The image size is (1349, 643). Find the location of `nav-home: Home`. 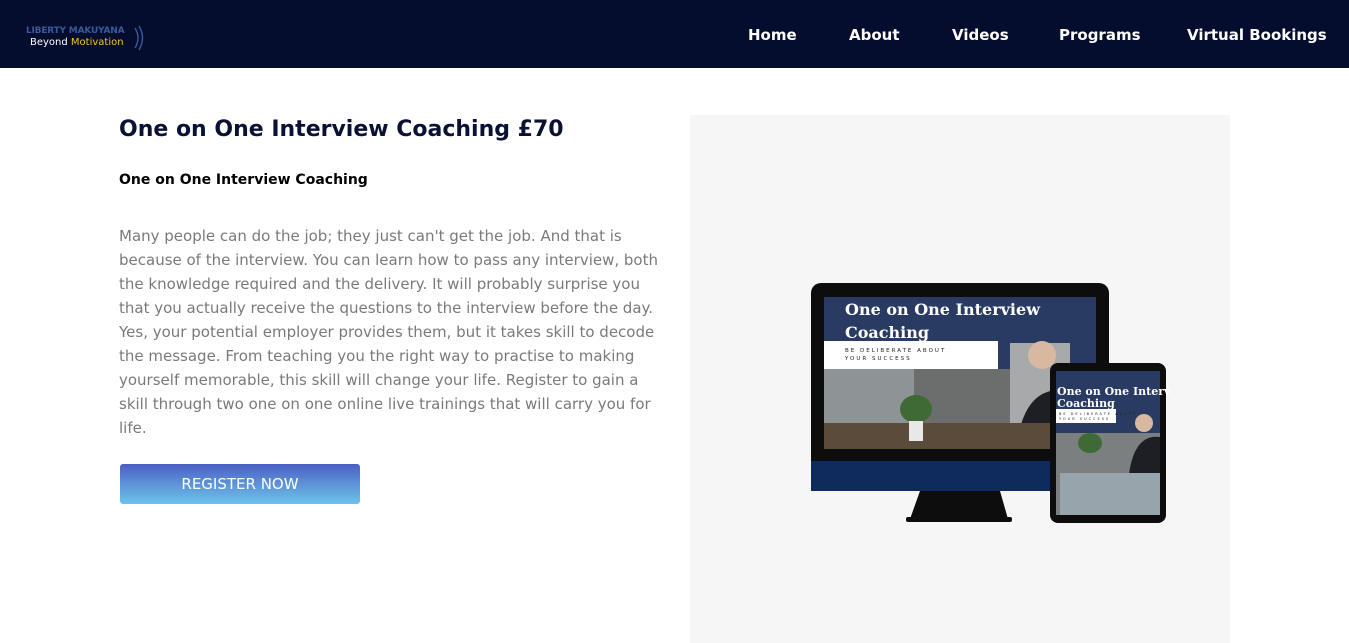

nav-home: Home is located at coordinates (772, 35).